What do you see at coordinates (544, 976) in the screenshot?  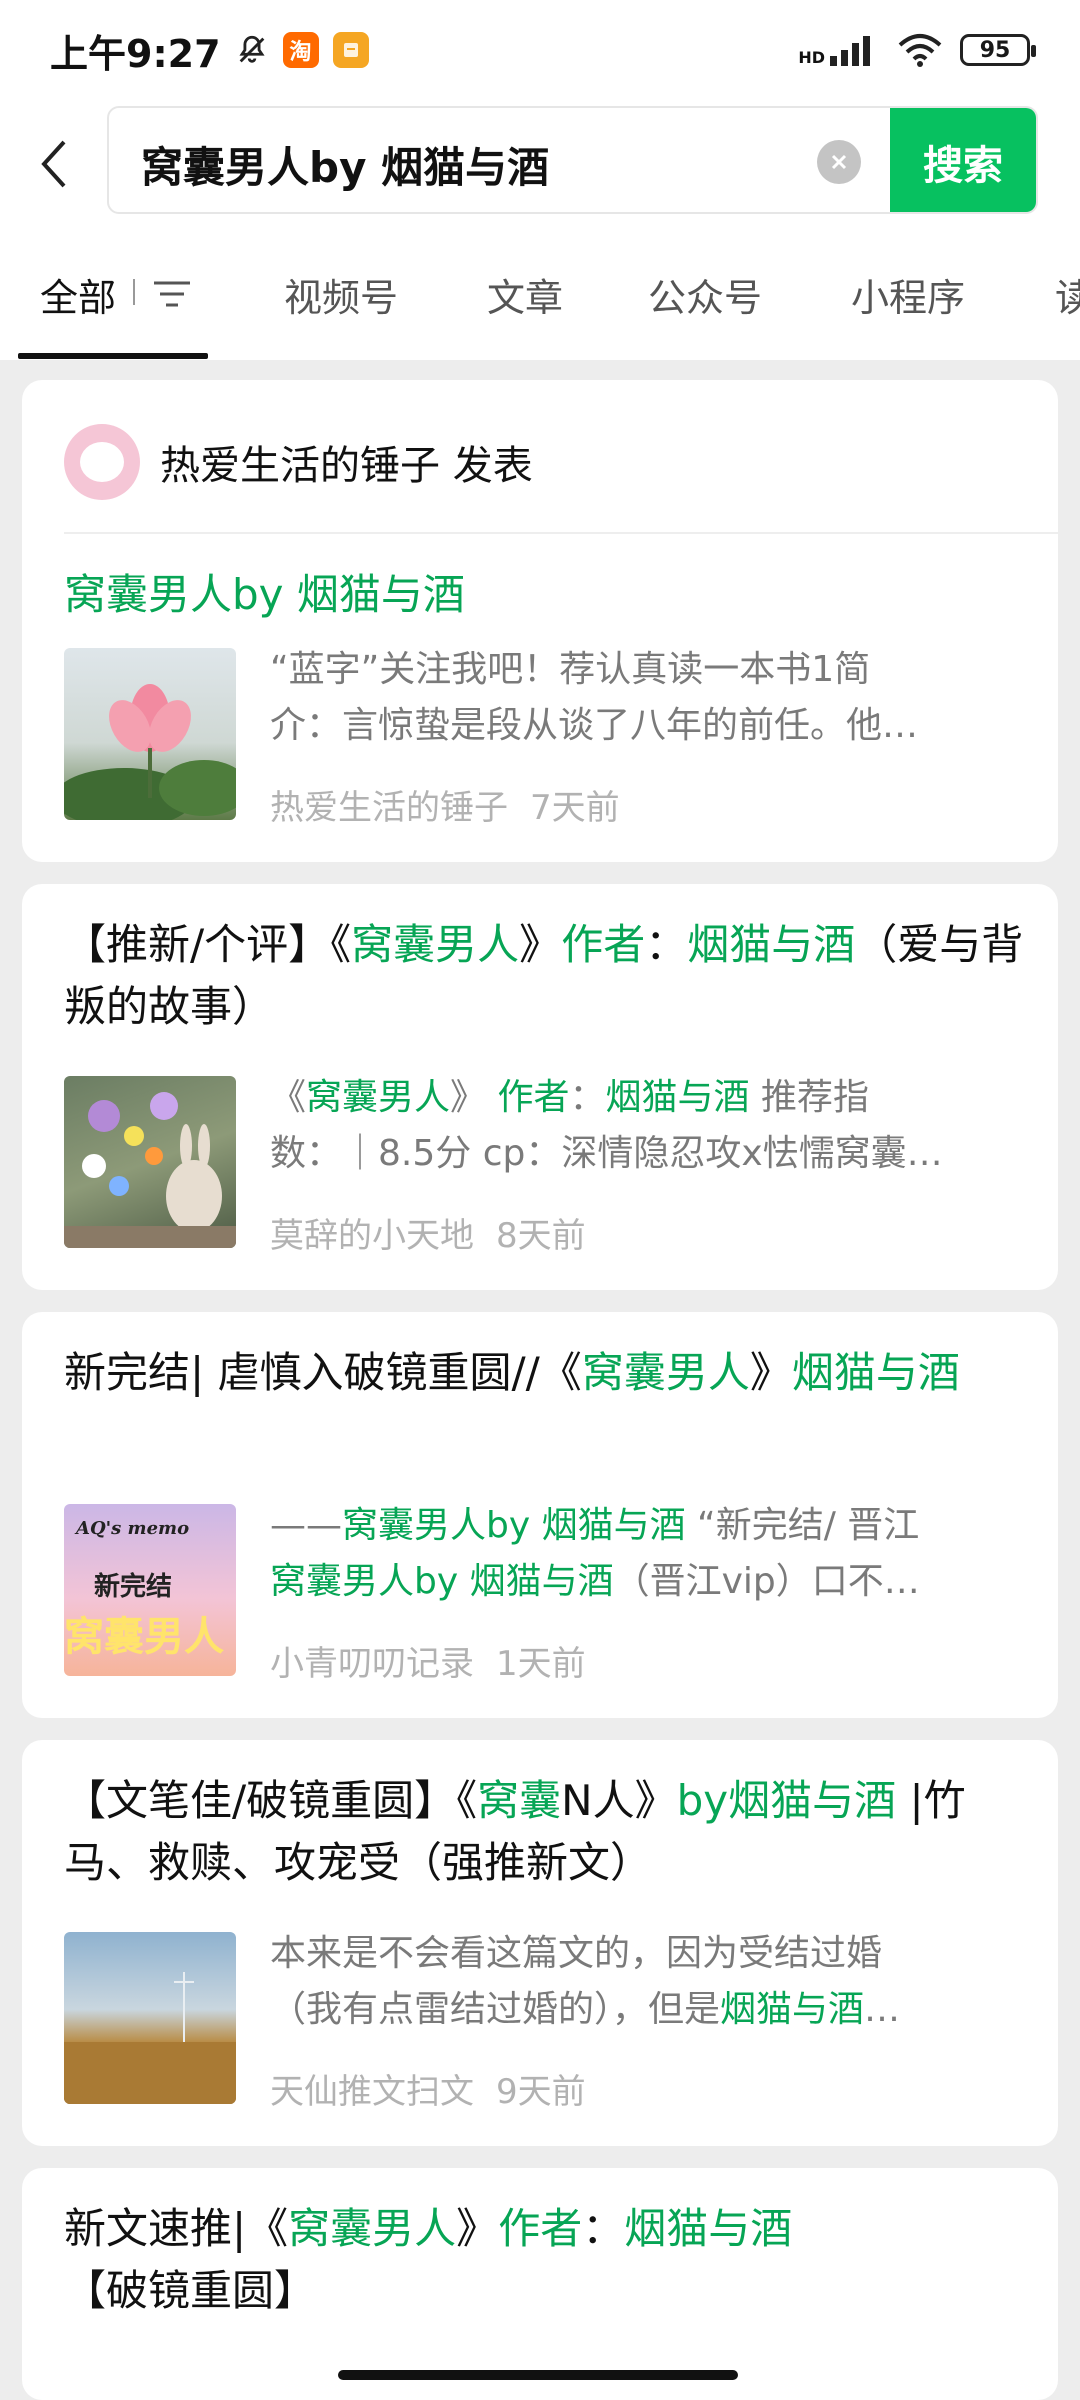 I see `result-title: 【推新/个评】《窝囊男人》作者：烟猫与酒（爱与背叛的故事）` at bounding box center [544, 976].